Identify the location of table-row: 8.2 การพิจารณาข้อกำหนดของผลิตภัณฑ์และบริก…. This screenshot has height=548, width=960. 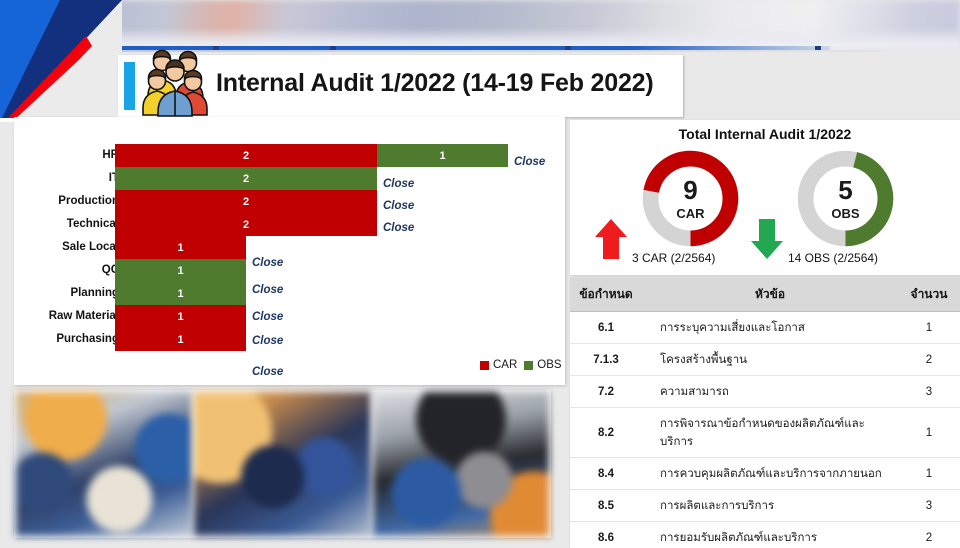
(765, 432).